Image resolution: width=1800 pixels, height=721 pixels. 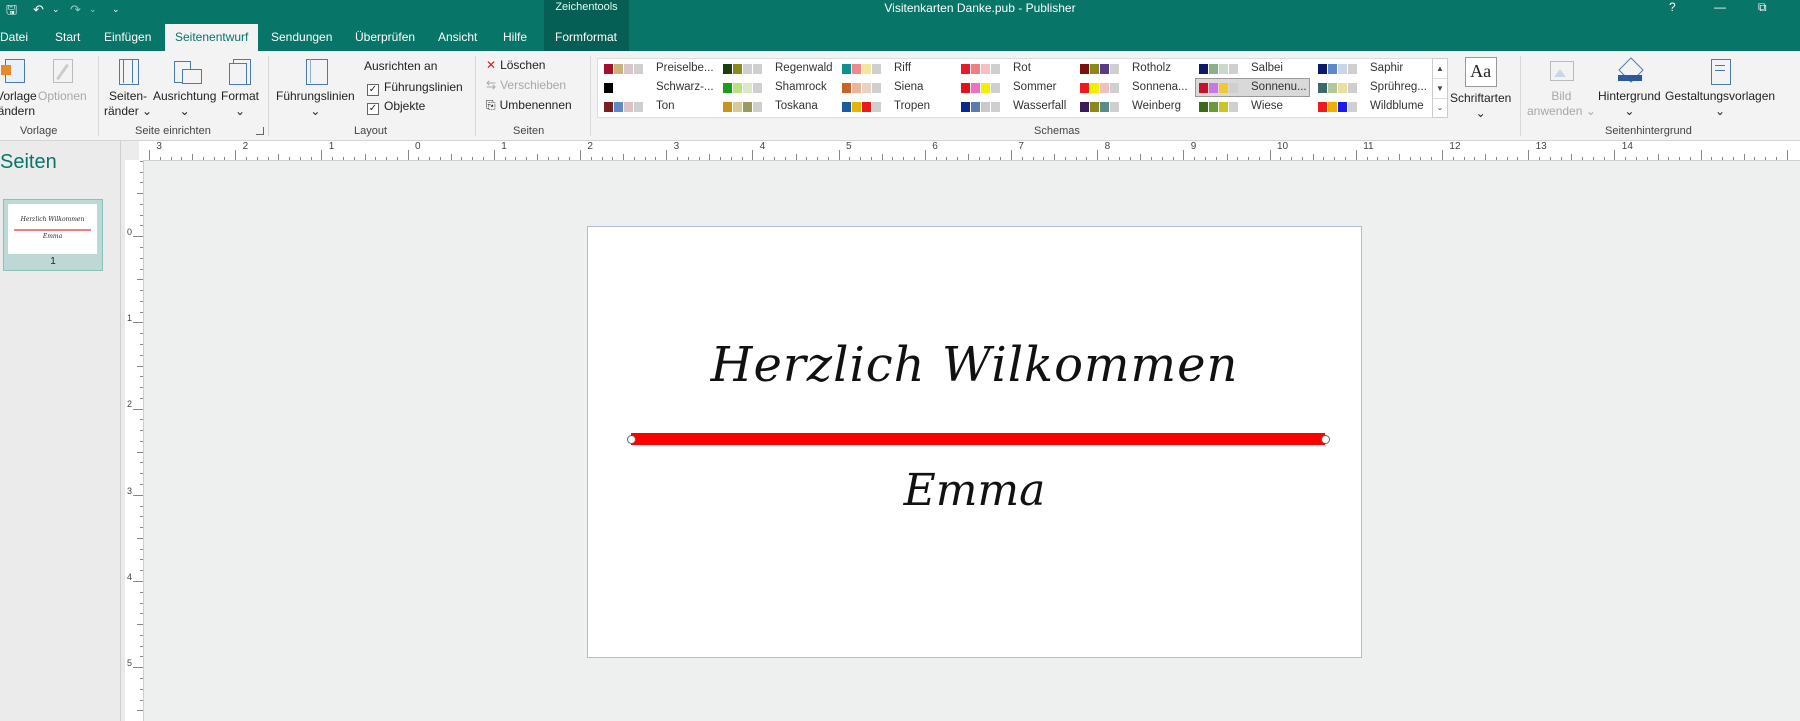 What do you see at coordinates (67, 40) in the screenshot?
I see `tab-start: Start` at bounding box center [67, 40].